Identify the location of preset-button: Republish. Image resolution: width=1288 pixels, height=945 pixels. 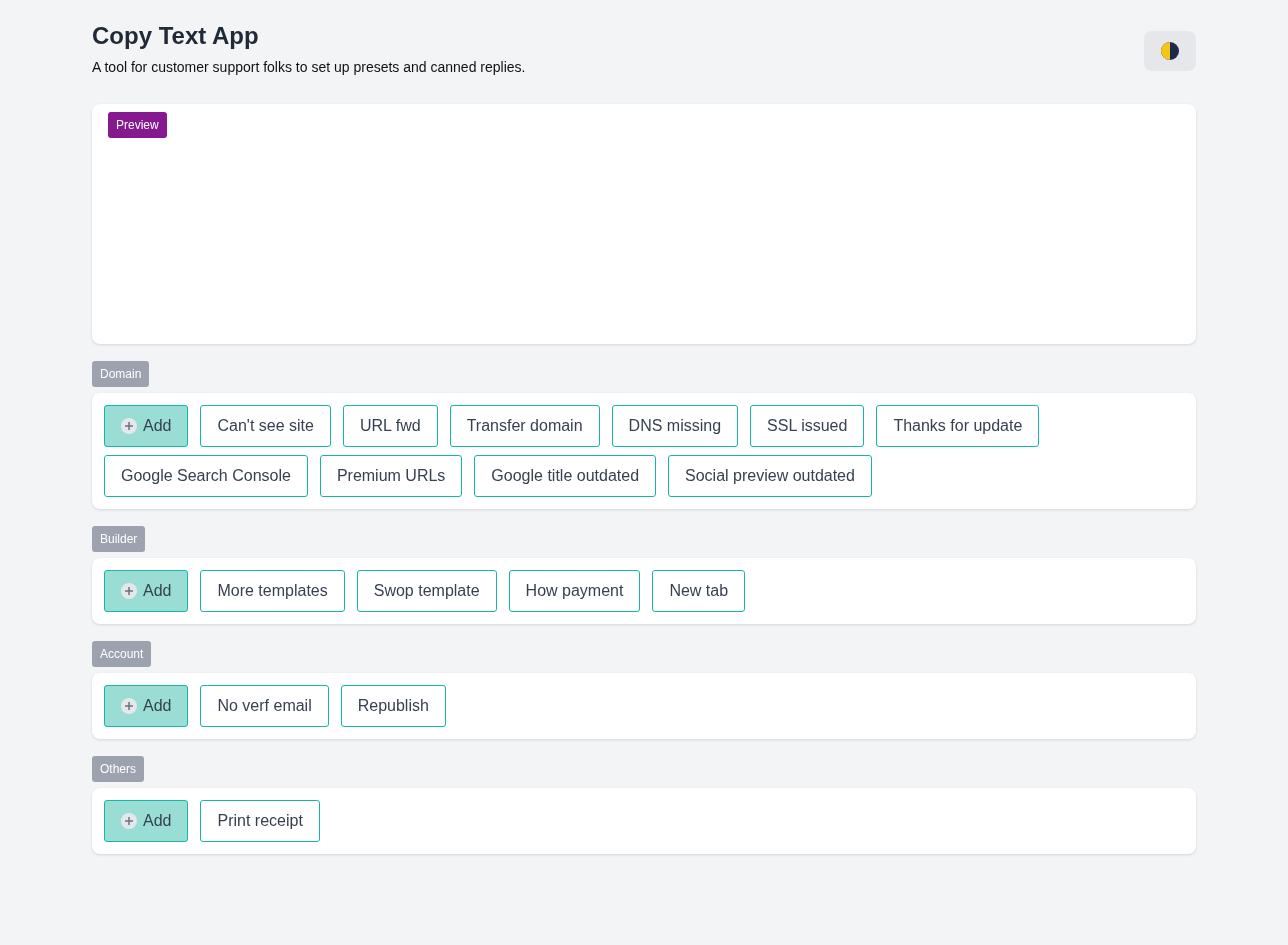
(393, 705).